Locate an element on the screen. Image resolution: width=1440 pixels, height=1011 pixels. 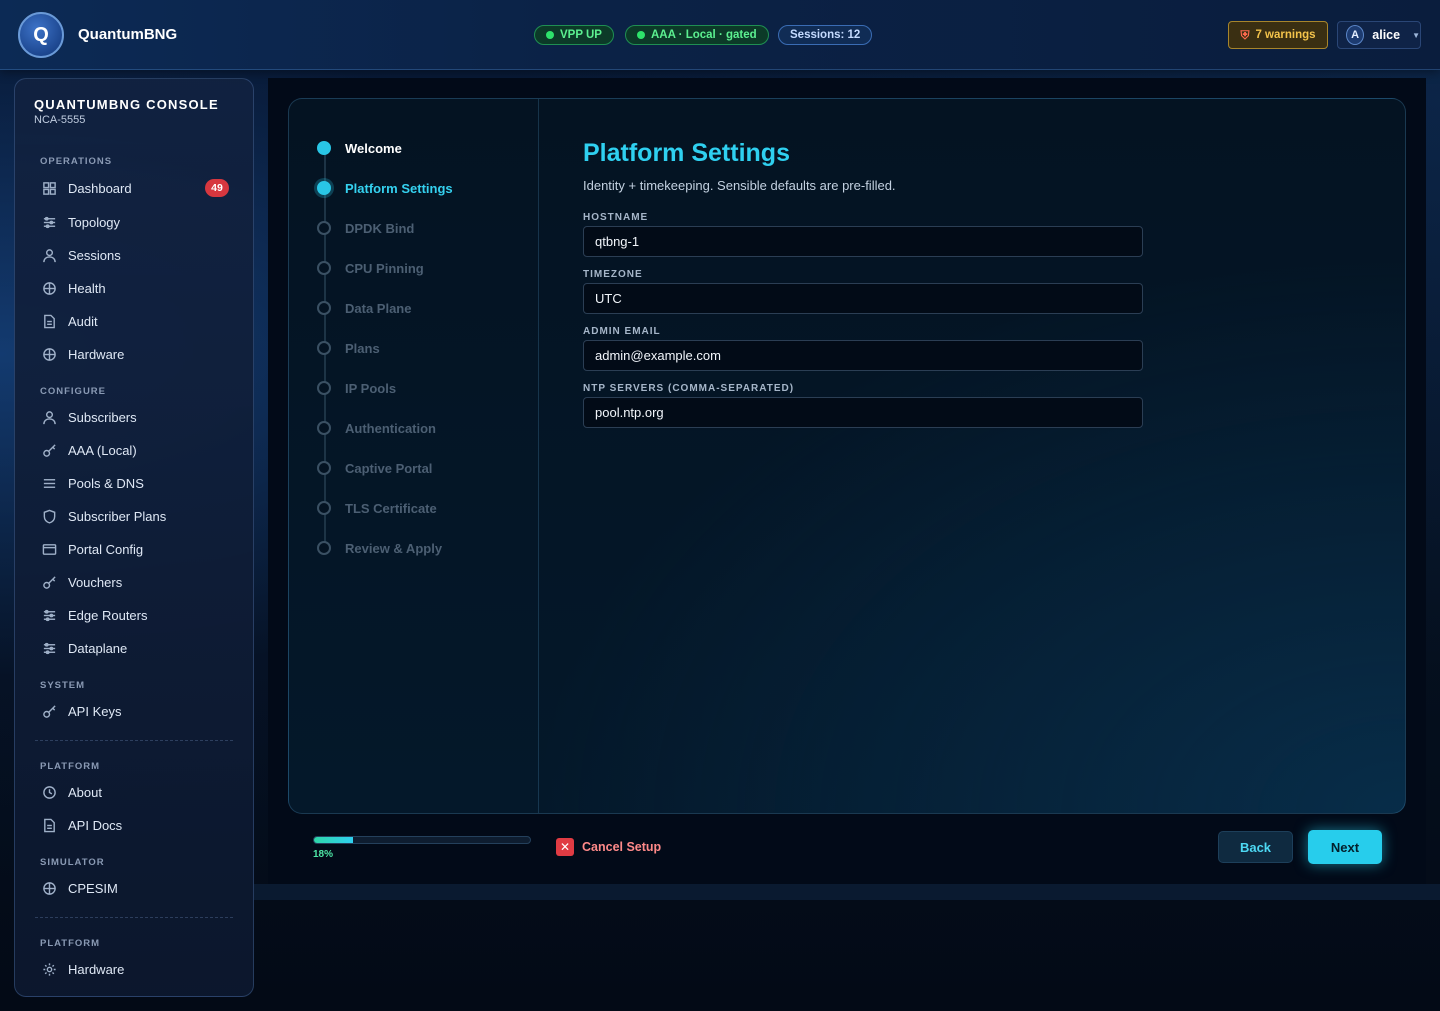
step-captive-portal: Captive Portal is located at coordinates (374, 468).